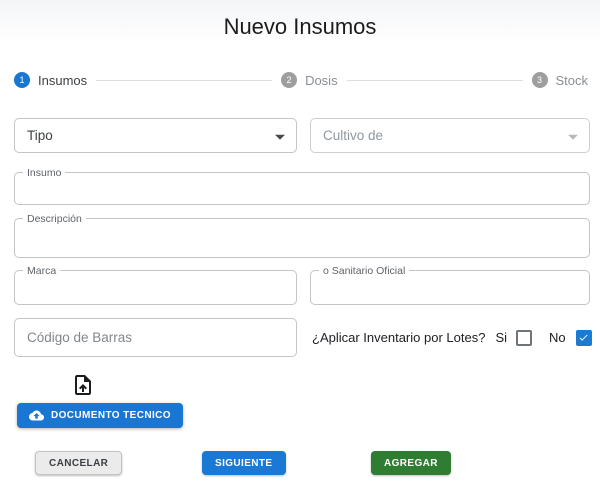  I want to click on sanitario-field-label: o Sanitario Oficial, so click(364, 271).